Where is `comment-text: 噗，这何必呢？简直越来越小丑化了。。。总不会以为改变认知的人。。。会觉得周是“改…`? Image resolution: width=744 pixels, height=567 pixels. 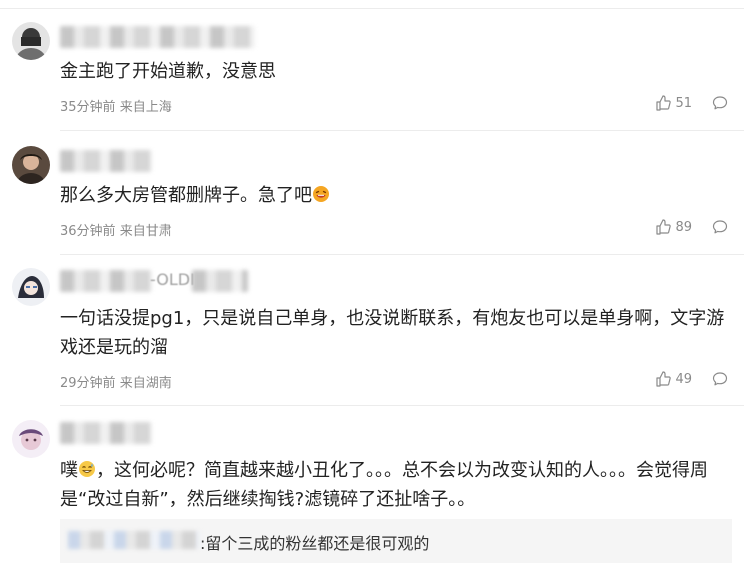
comment-text: 噗，这何必呢？简直越来越小丑化了。。。总不会以为改变认知的人。。。会觉得周是“改… is located at coordinates (395, 485).